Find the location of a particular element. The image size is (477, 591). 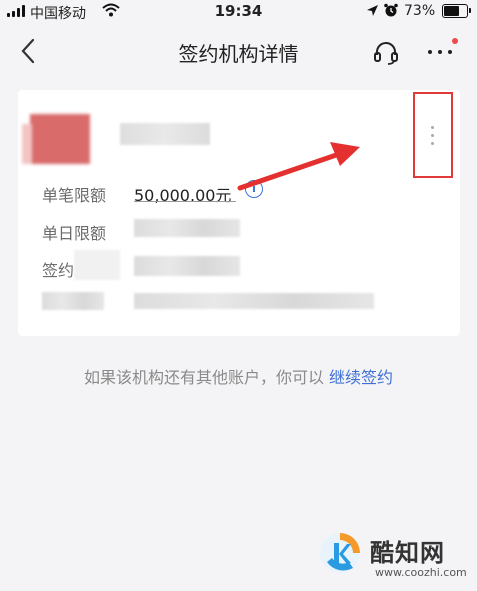

row4-label-redacted is located at coordinates (73, 301).